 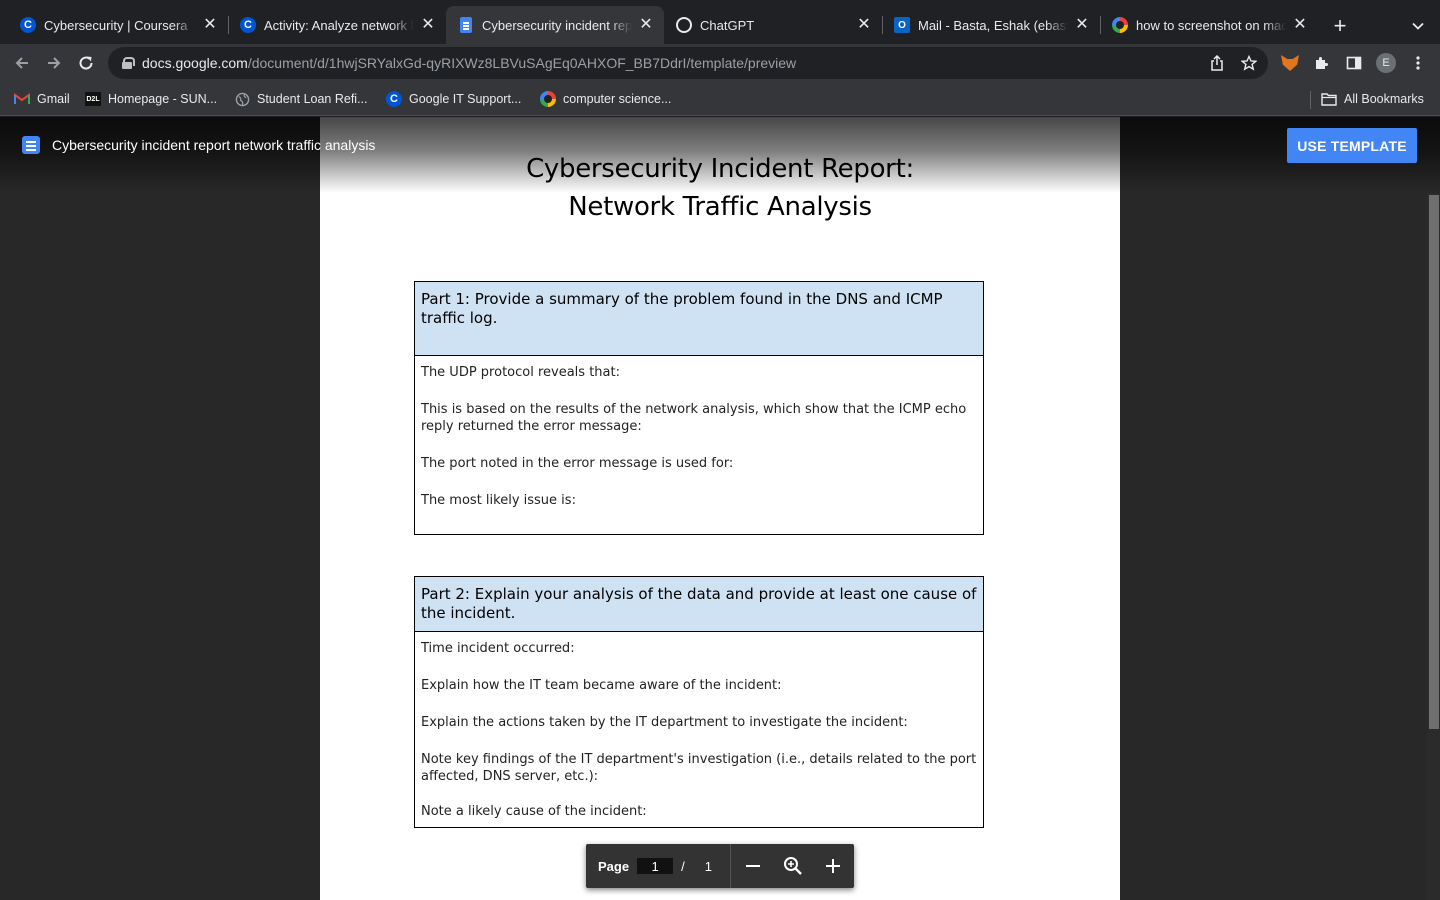 I want to click on reload-button, so click(x=86, y=63).